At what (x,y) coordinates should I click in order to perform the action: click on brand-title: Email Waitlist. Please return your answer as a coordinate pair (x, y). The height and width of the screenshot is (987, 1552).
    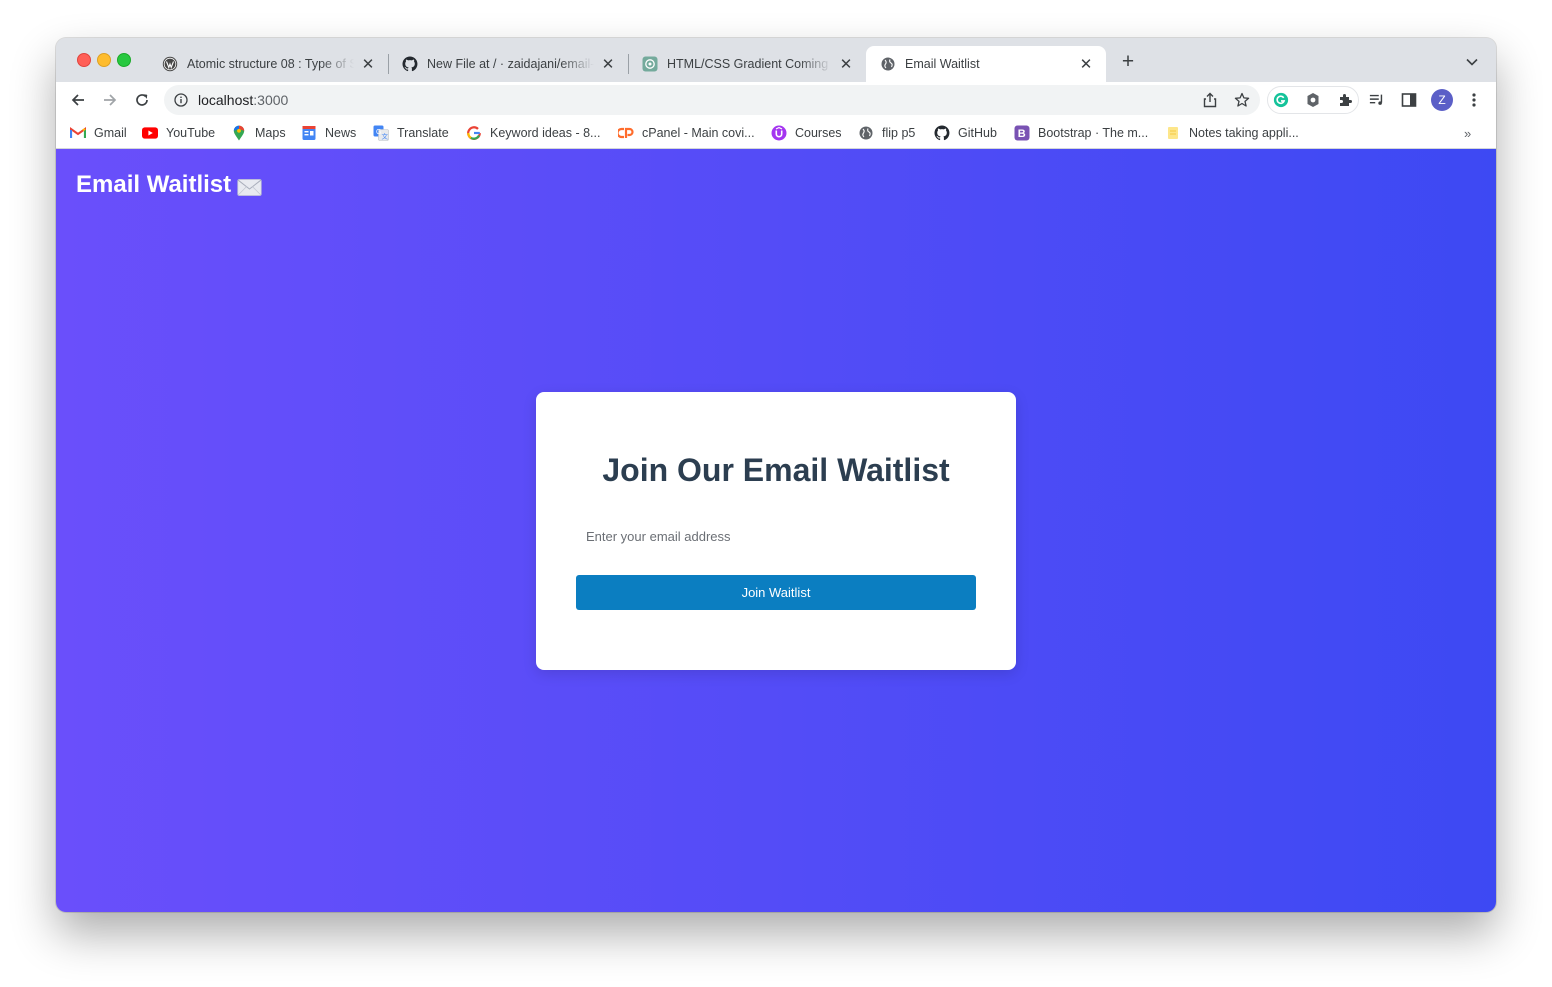
    Looking at the image, I should click on (154, 184).